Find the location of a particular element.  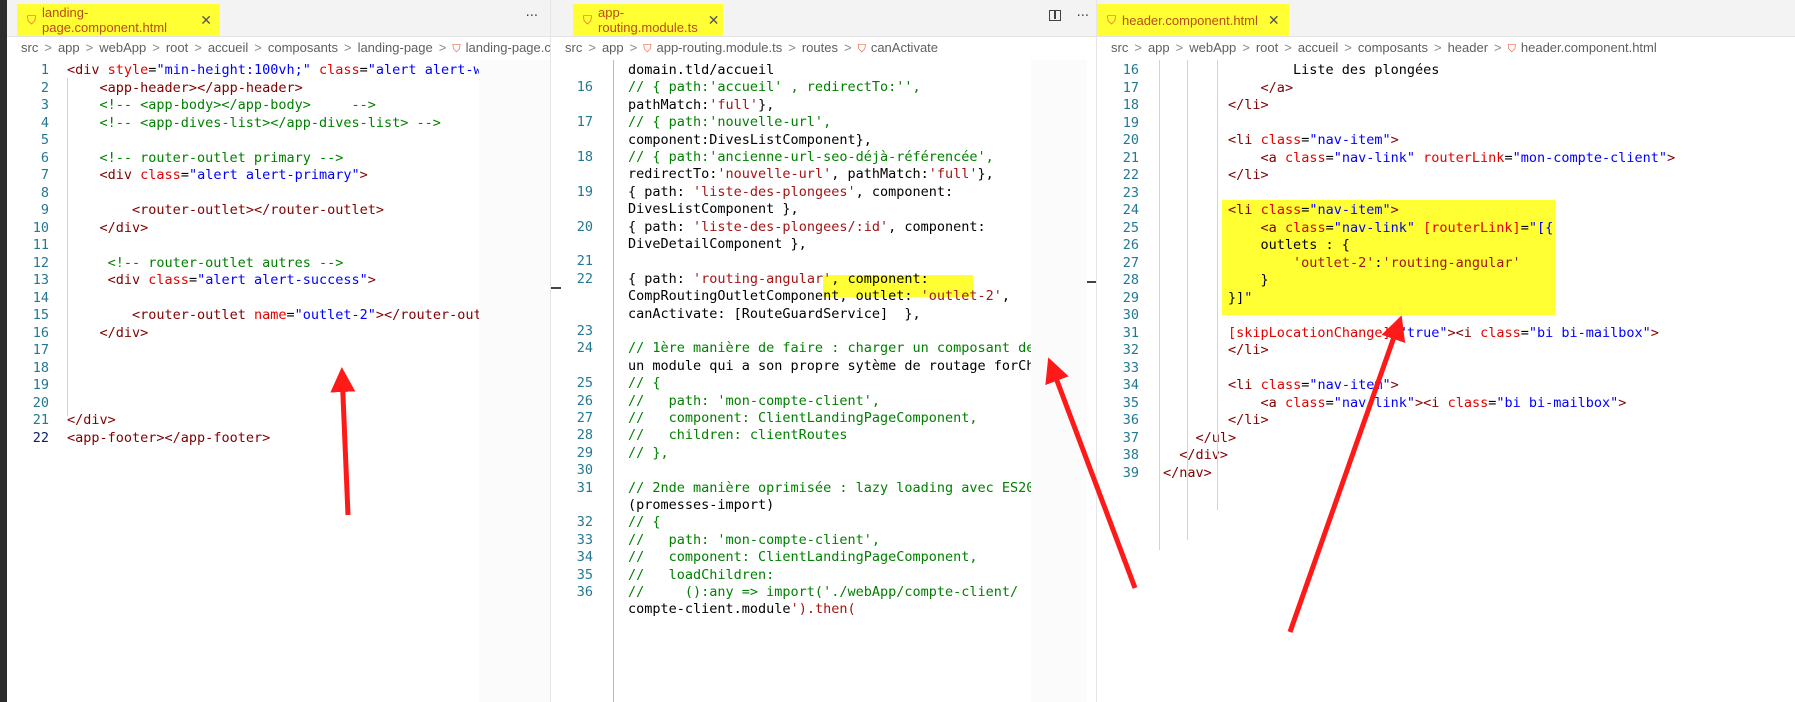

code-line: // { path:'nouvelle-url', is located at coordinates (729, 122).